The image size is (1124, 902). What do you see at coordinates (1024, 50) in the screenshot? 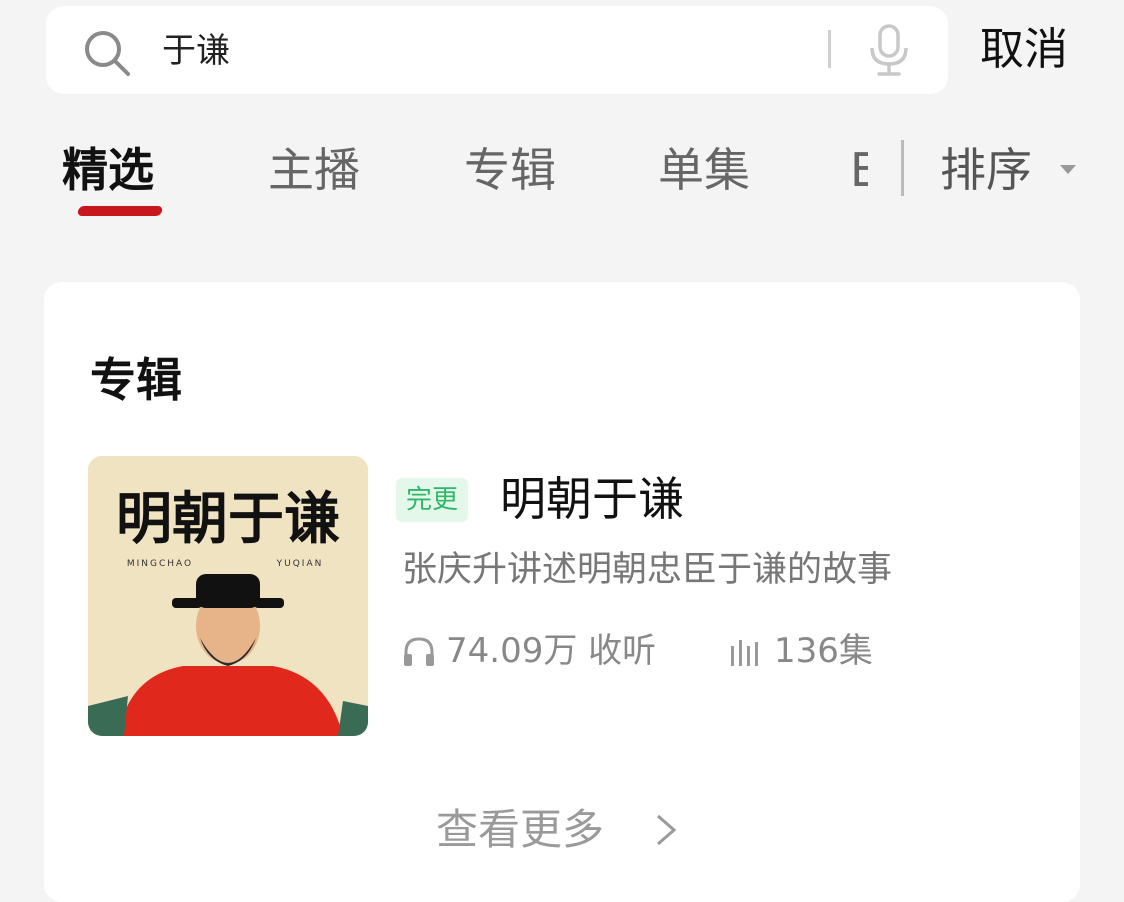
I see `cancel-button: 取消` at bounding box center [1024, 50].